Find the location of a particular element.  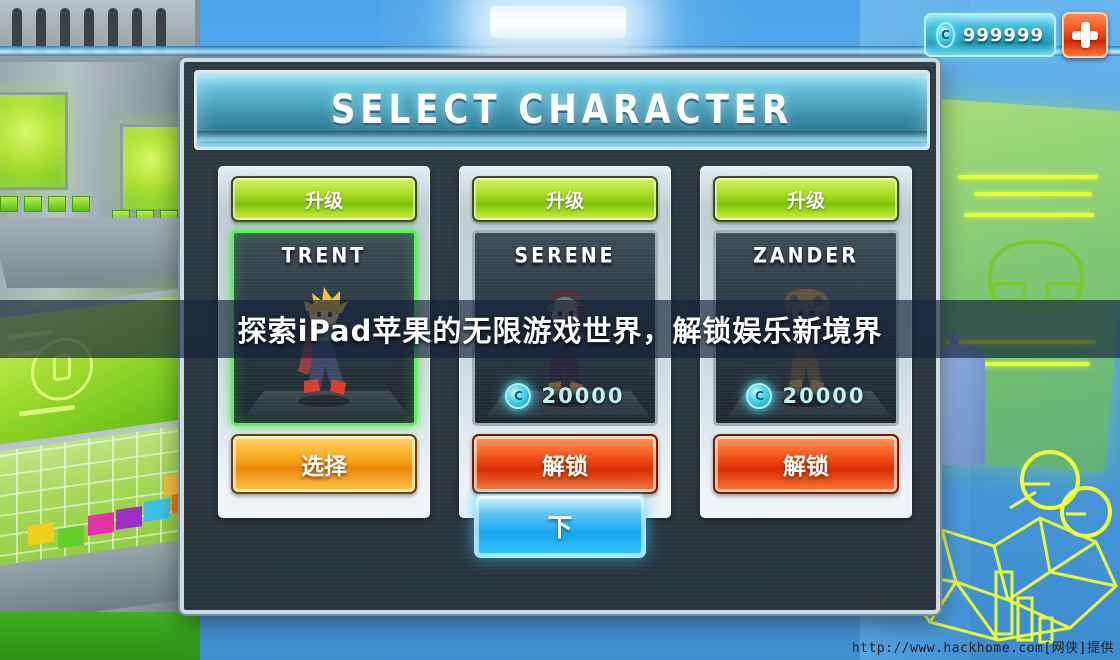

portrait-floor is located at coordinates (327, 403).